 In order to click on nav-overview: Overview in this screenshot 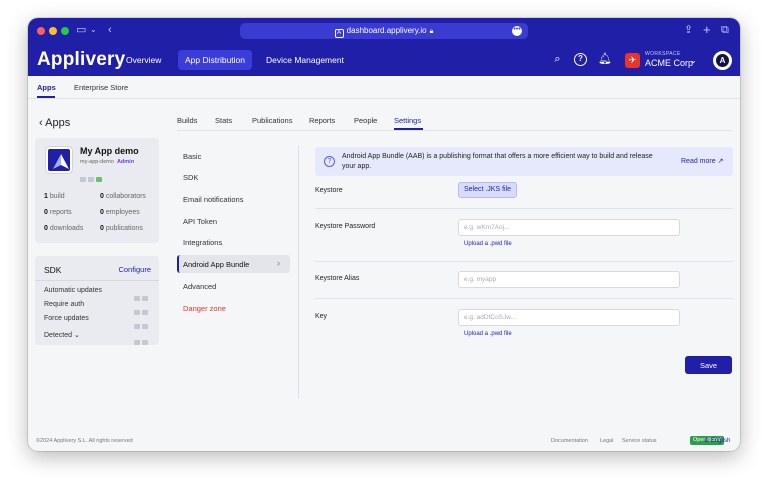, I will do `click(143, 60)`.